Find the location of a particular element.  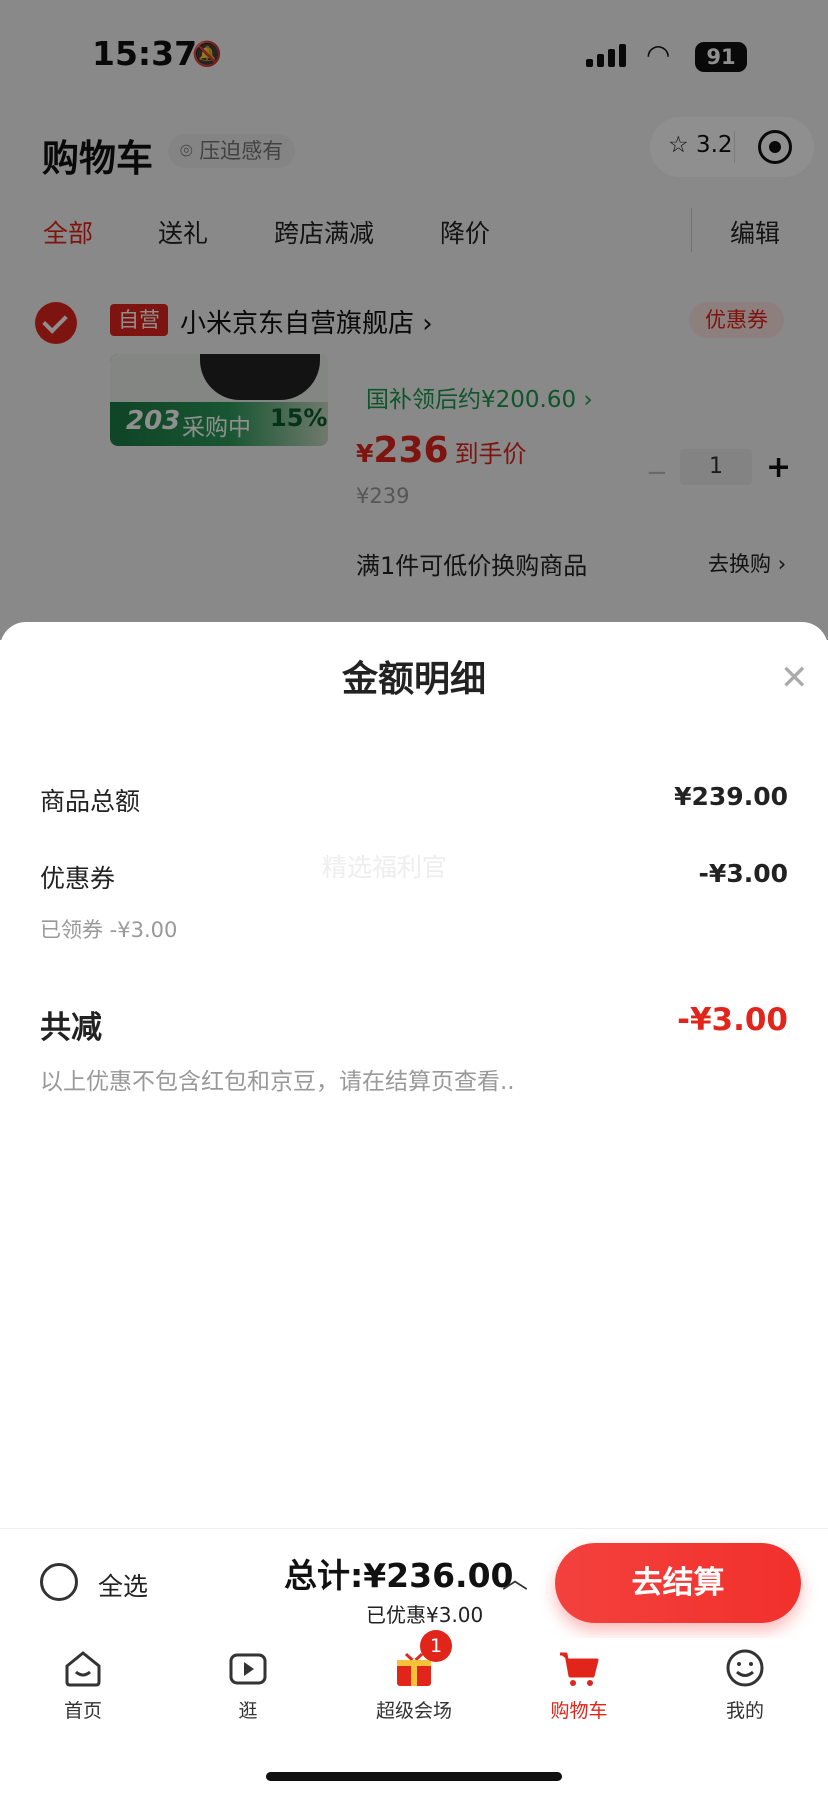

discount-note: 以上优惠不包含红包和京豆，请在结算页查看.. is located at coordinates (277, 1082).